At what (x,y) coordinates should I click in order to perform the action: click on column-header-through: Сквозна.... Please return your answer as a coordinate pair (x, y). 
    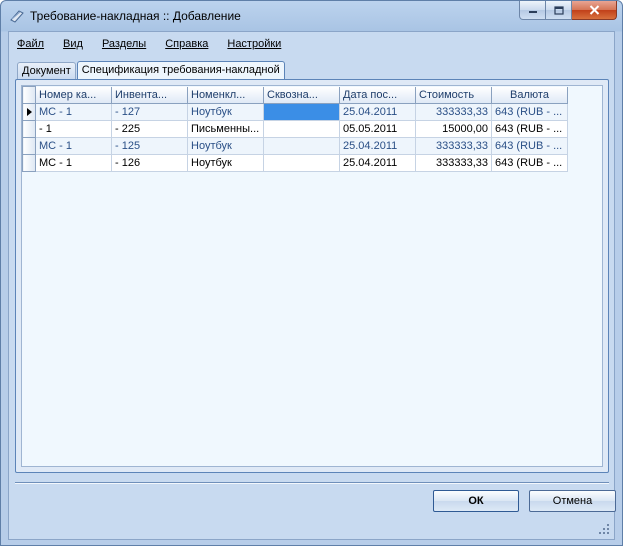
    Looking at the image, I should click on (301, 95).